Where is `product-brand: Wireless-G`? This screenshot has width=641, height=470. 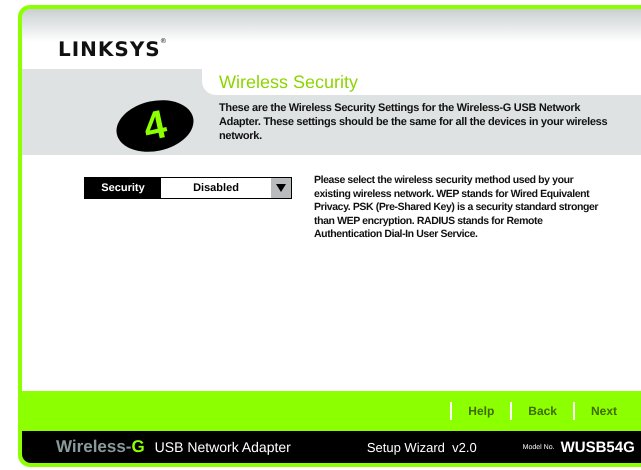 product-brand: Wireless-G is located at coordinates (100, 447).